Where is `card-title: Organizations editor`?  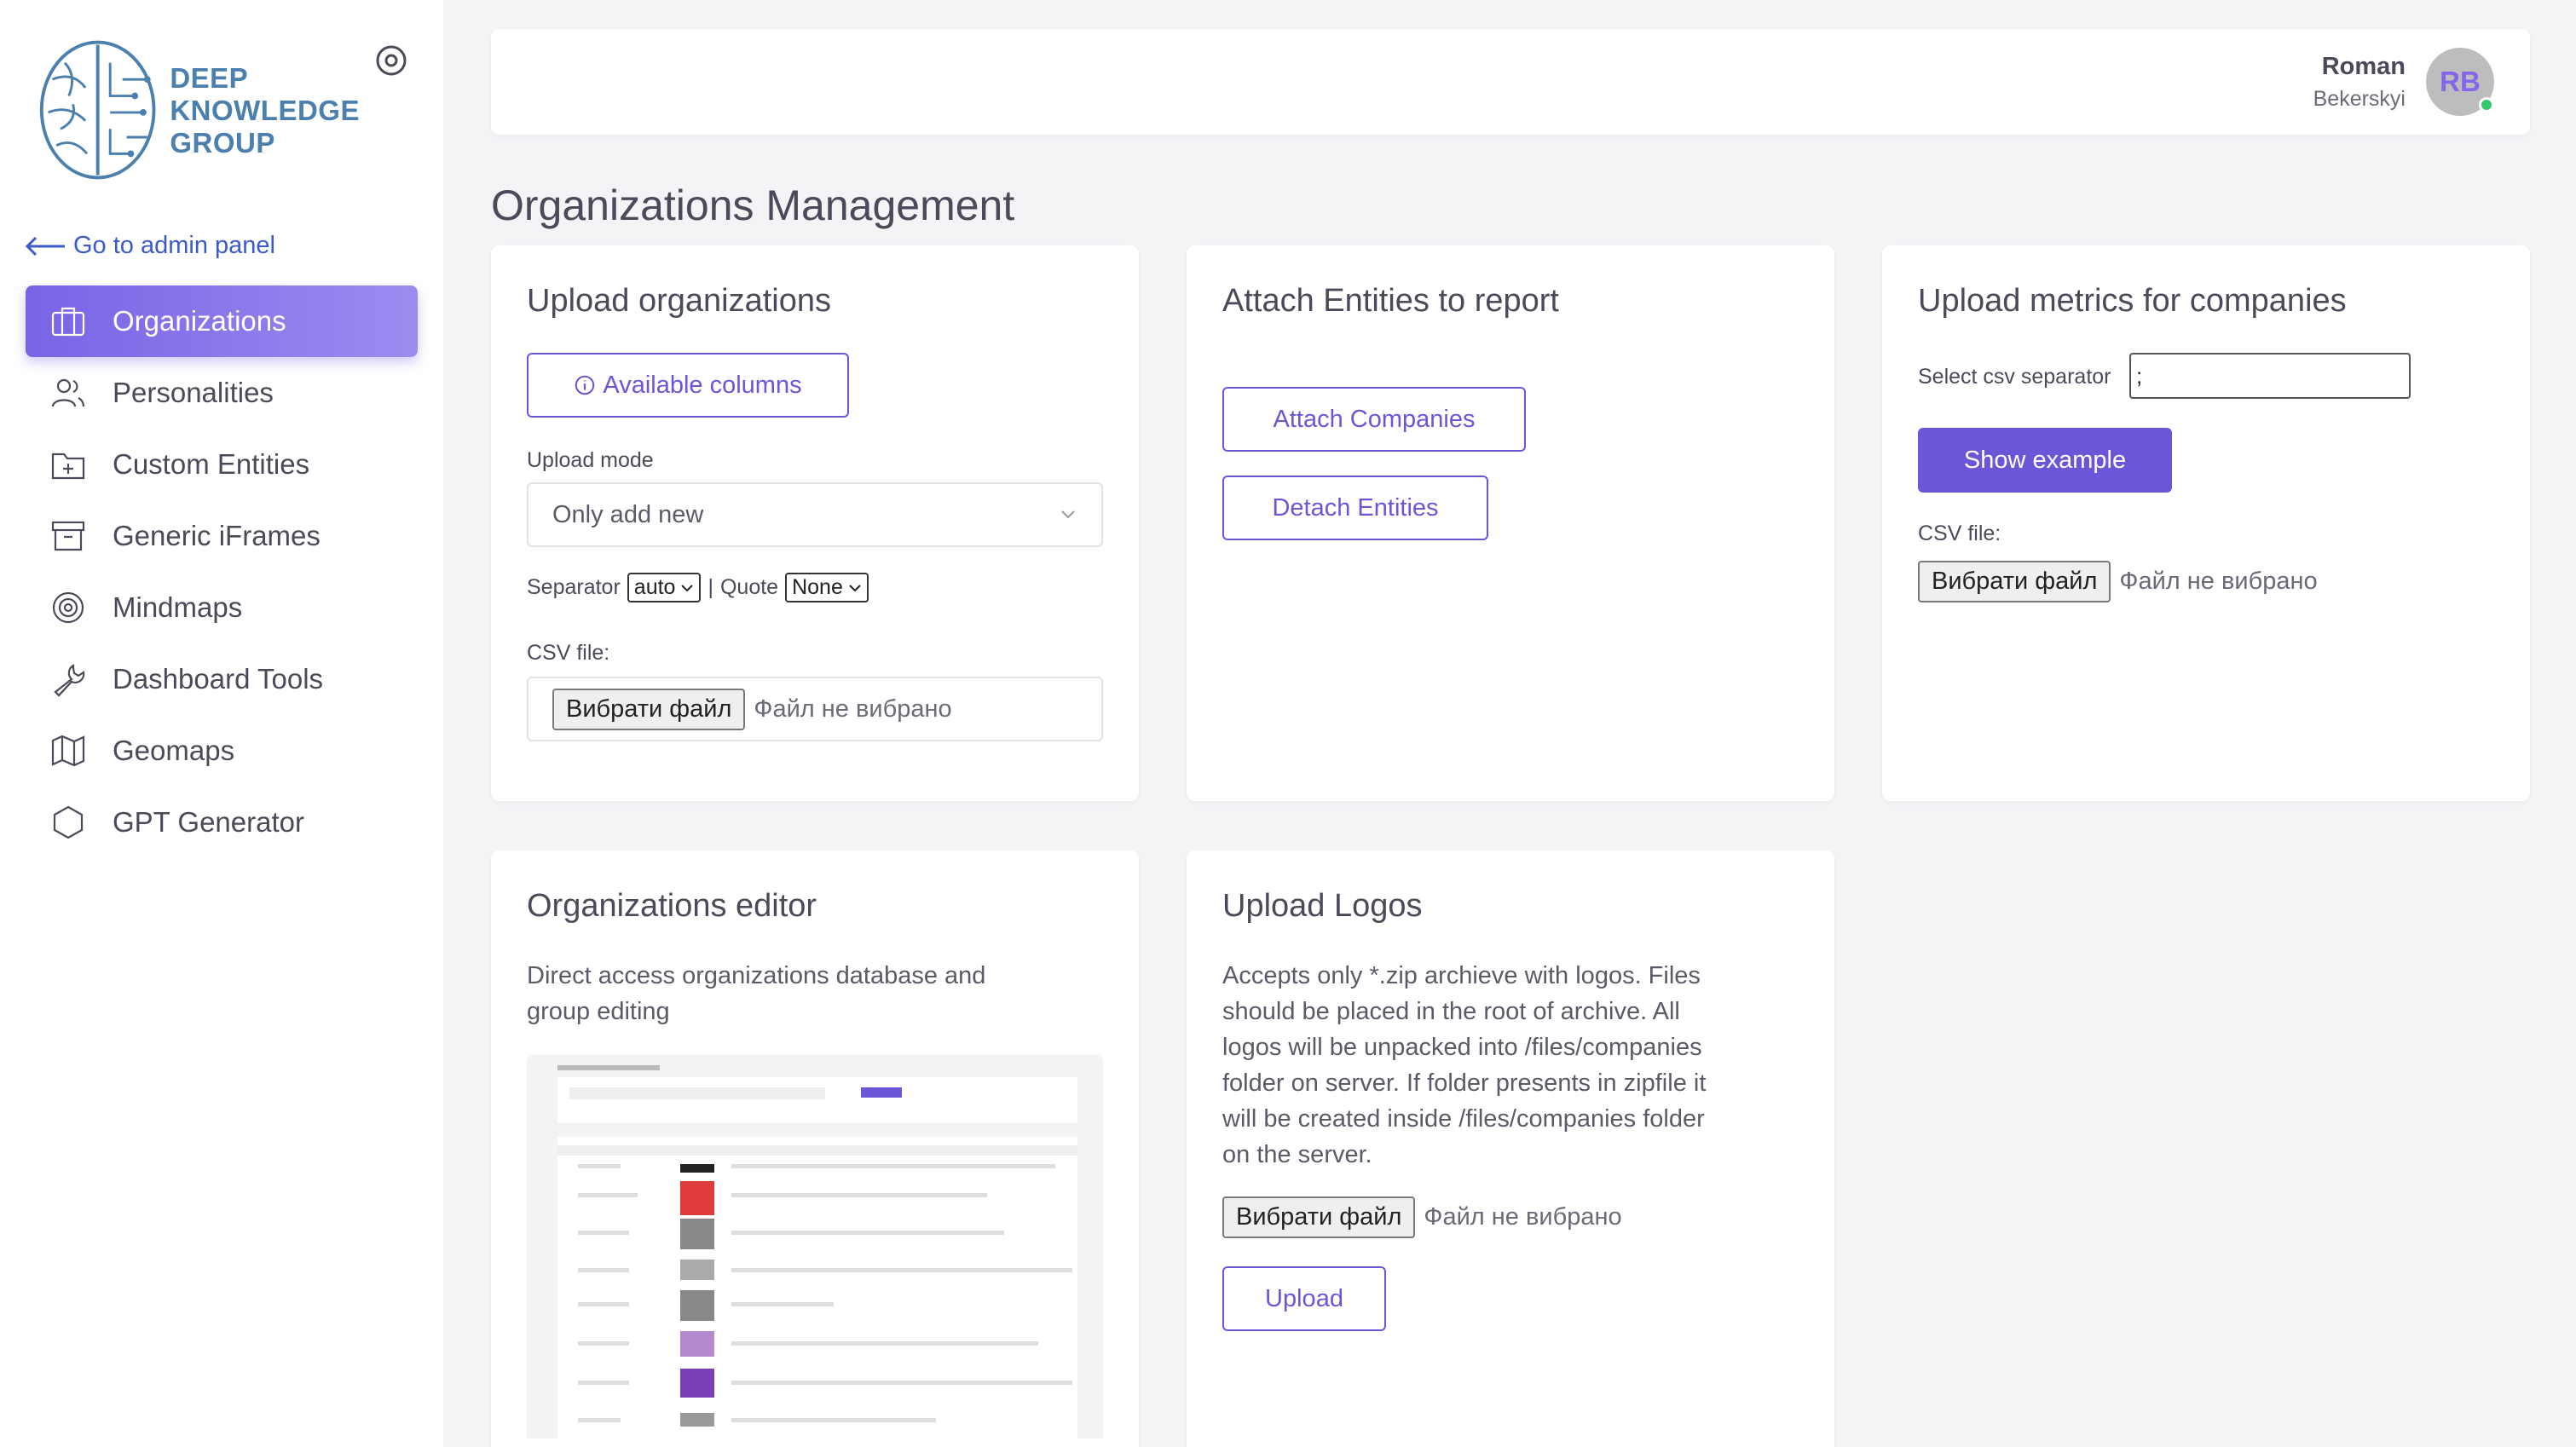 card-title: Organizations editor is located at coordinates (672, 906).